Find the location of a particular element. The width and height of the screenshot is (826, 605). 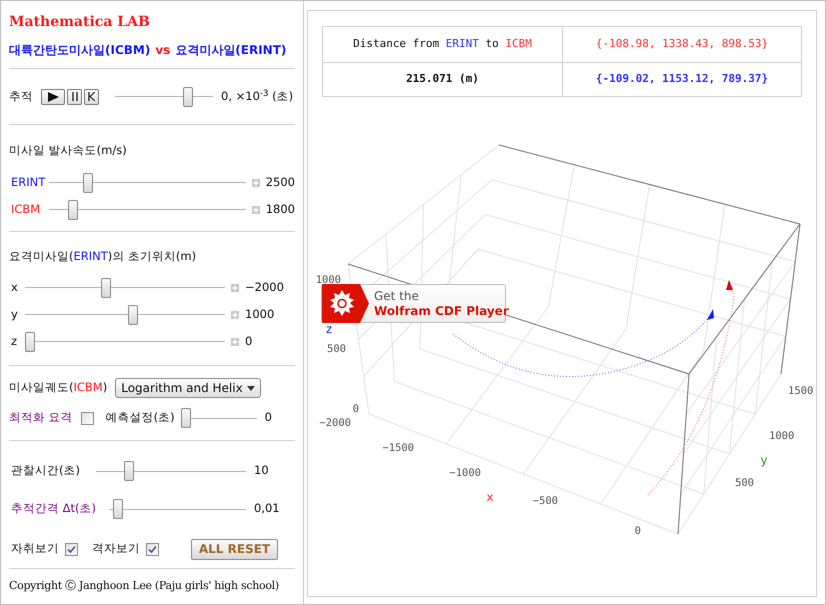

slider-value: 1800 is located at coordinates (280, 209).